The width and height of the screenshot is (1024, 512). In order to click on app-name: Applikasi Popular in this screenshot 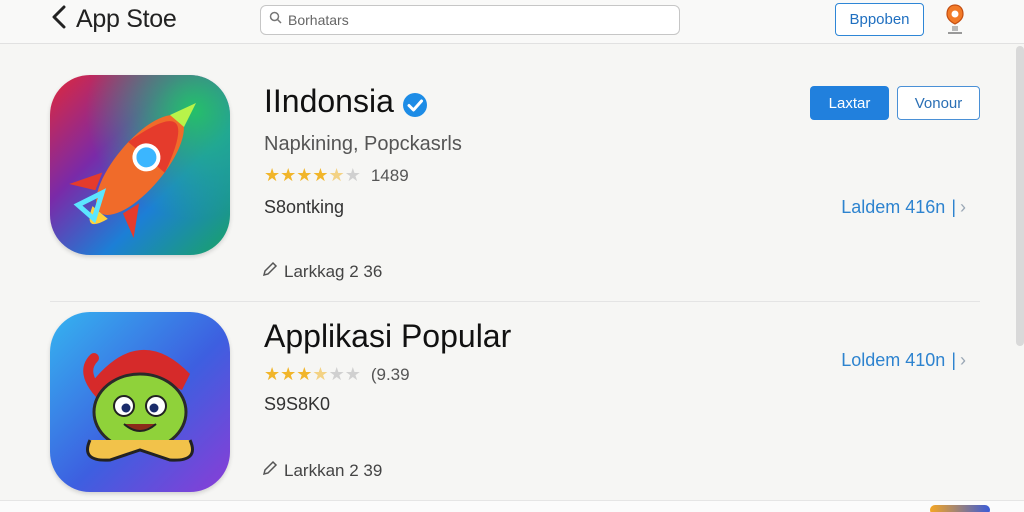, I will do `click(388, 336)`.